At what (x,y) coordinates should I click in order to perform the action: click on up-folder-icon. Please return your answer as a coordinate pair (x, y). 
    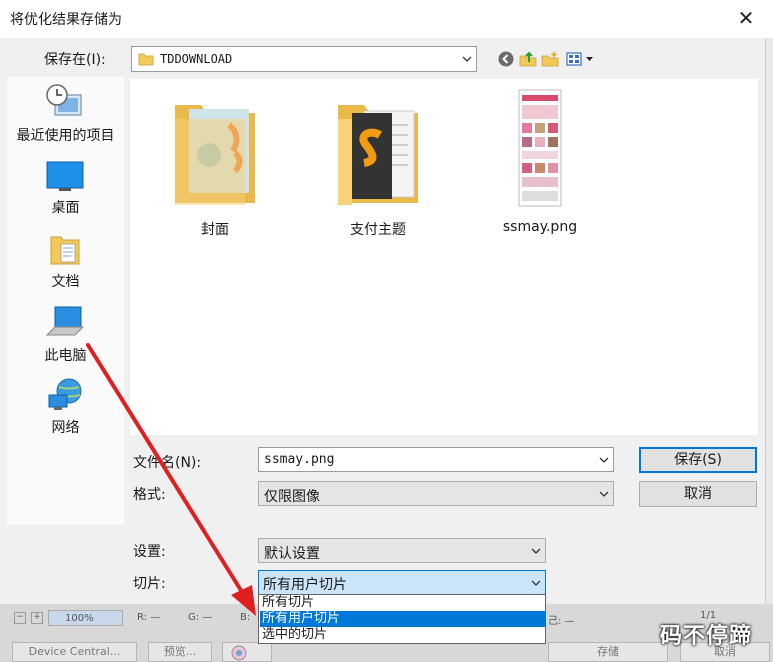
    Looking at the image, I should click on (528, 59).